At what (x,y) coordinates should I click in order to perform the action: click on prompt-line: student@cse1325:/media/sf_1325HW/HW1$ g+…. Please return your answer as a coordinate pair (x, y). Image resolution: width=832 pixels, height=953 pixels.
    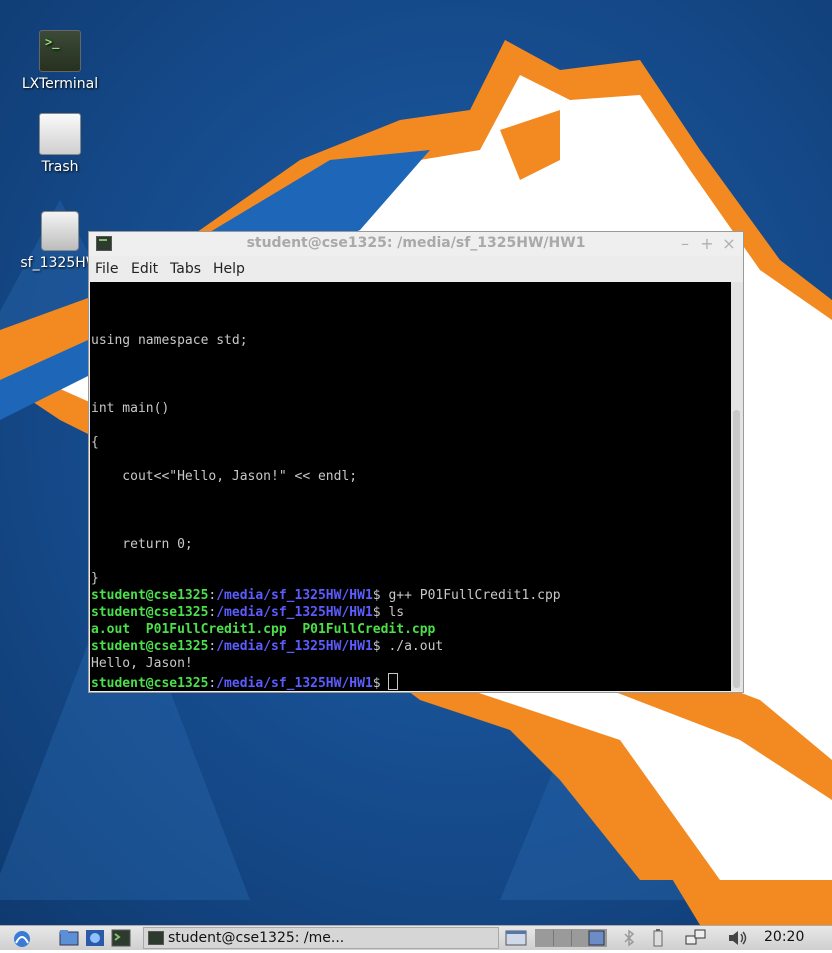
    Looking at the image, I should click on (326, 595).